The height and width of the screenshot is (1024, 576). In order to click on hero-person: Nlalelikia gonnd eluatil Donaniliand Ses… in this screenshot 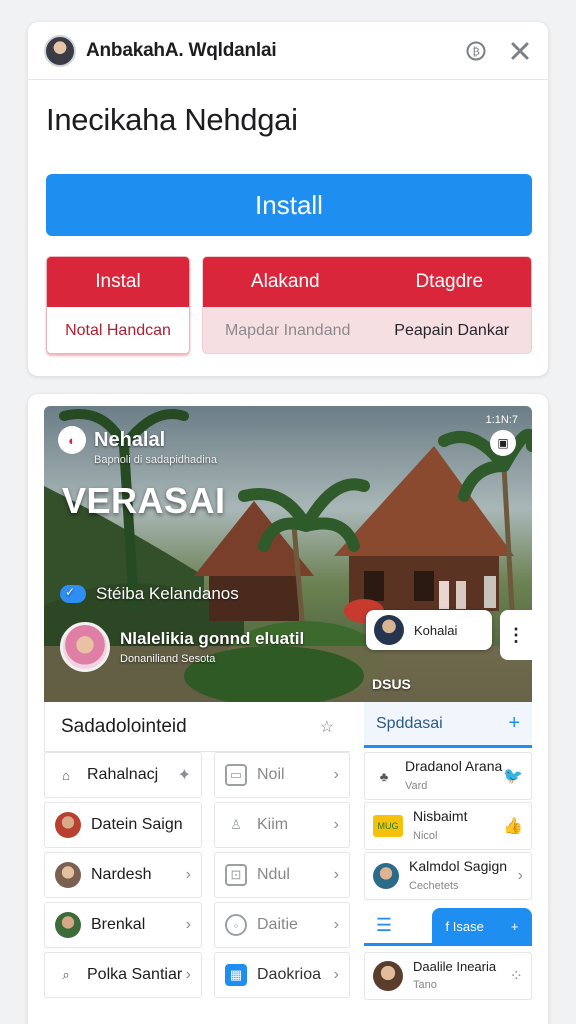, I will do `click(182, 647)`.